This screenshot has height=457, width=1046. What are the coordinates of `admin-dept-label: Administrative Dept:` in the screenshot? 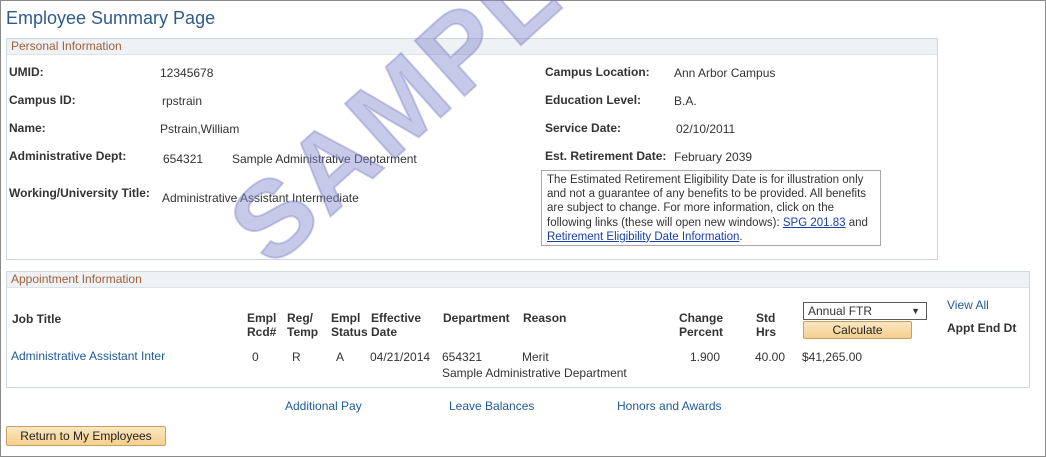 It's located at (68, 156).